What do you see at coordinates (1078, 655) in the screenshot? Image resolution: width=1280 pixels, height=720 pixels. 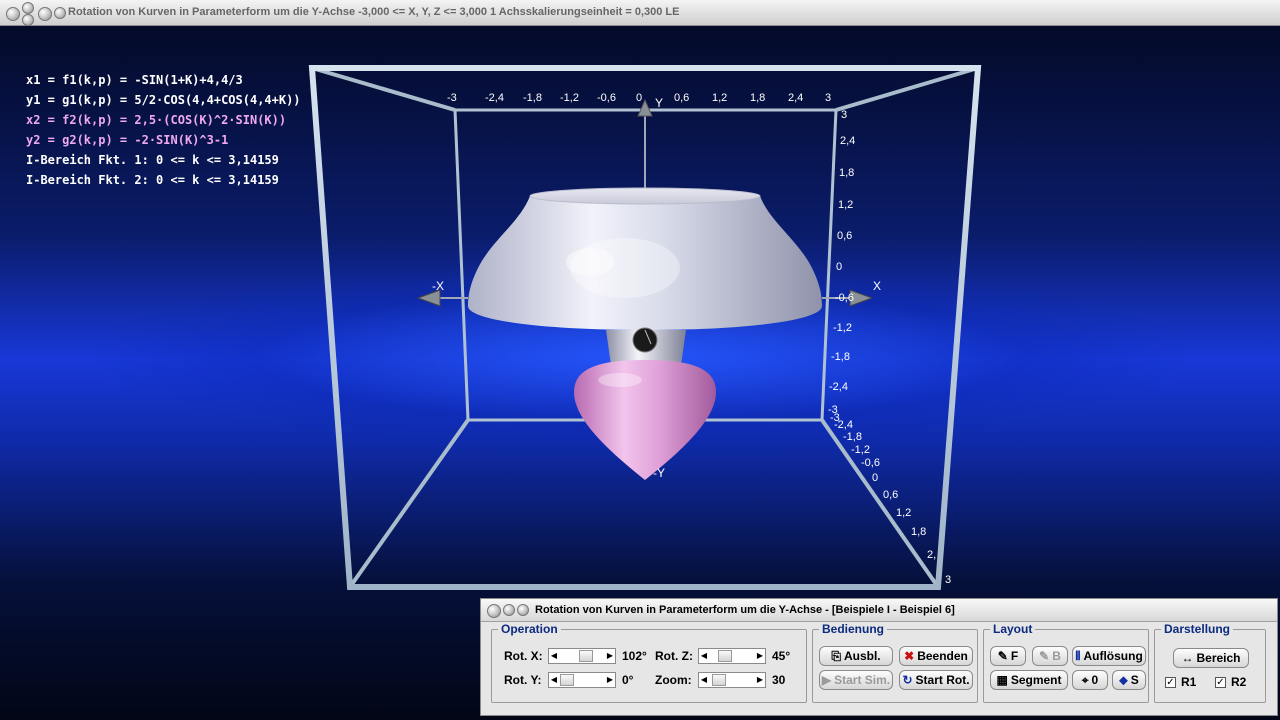 I see `resolution-icon: ⦀` at bounding box center [1078, 655].